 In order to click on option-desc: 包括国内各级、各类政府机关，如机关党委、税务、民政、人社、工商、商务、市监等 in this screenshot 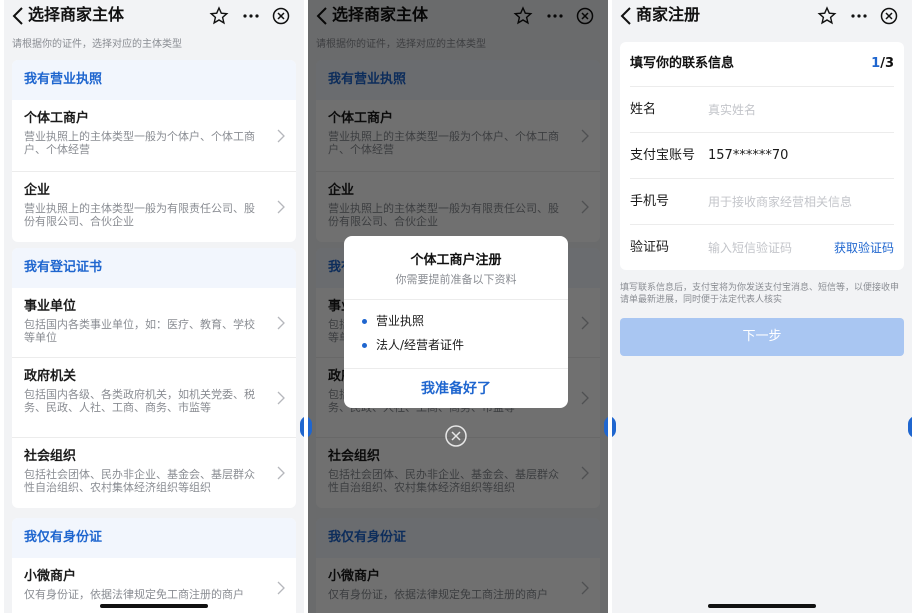, I will do `click(139, 401)`.